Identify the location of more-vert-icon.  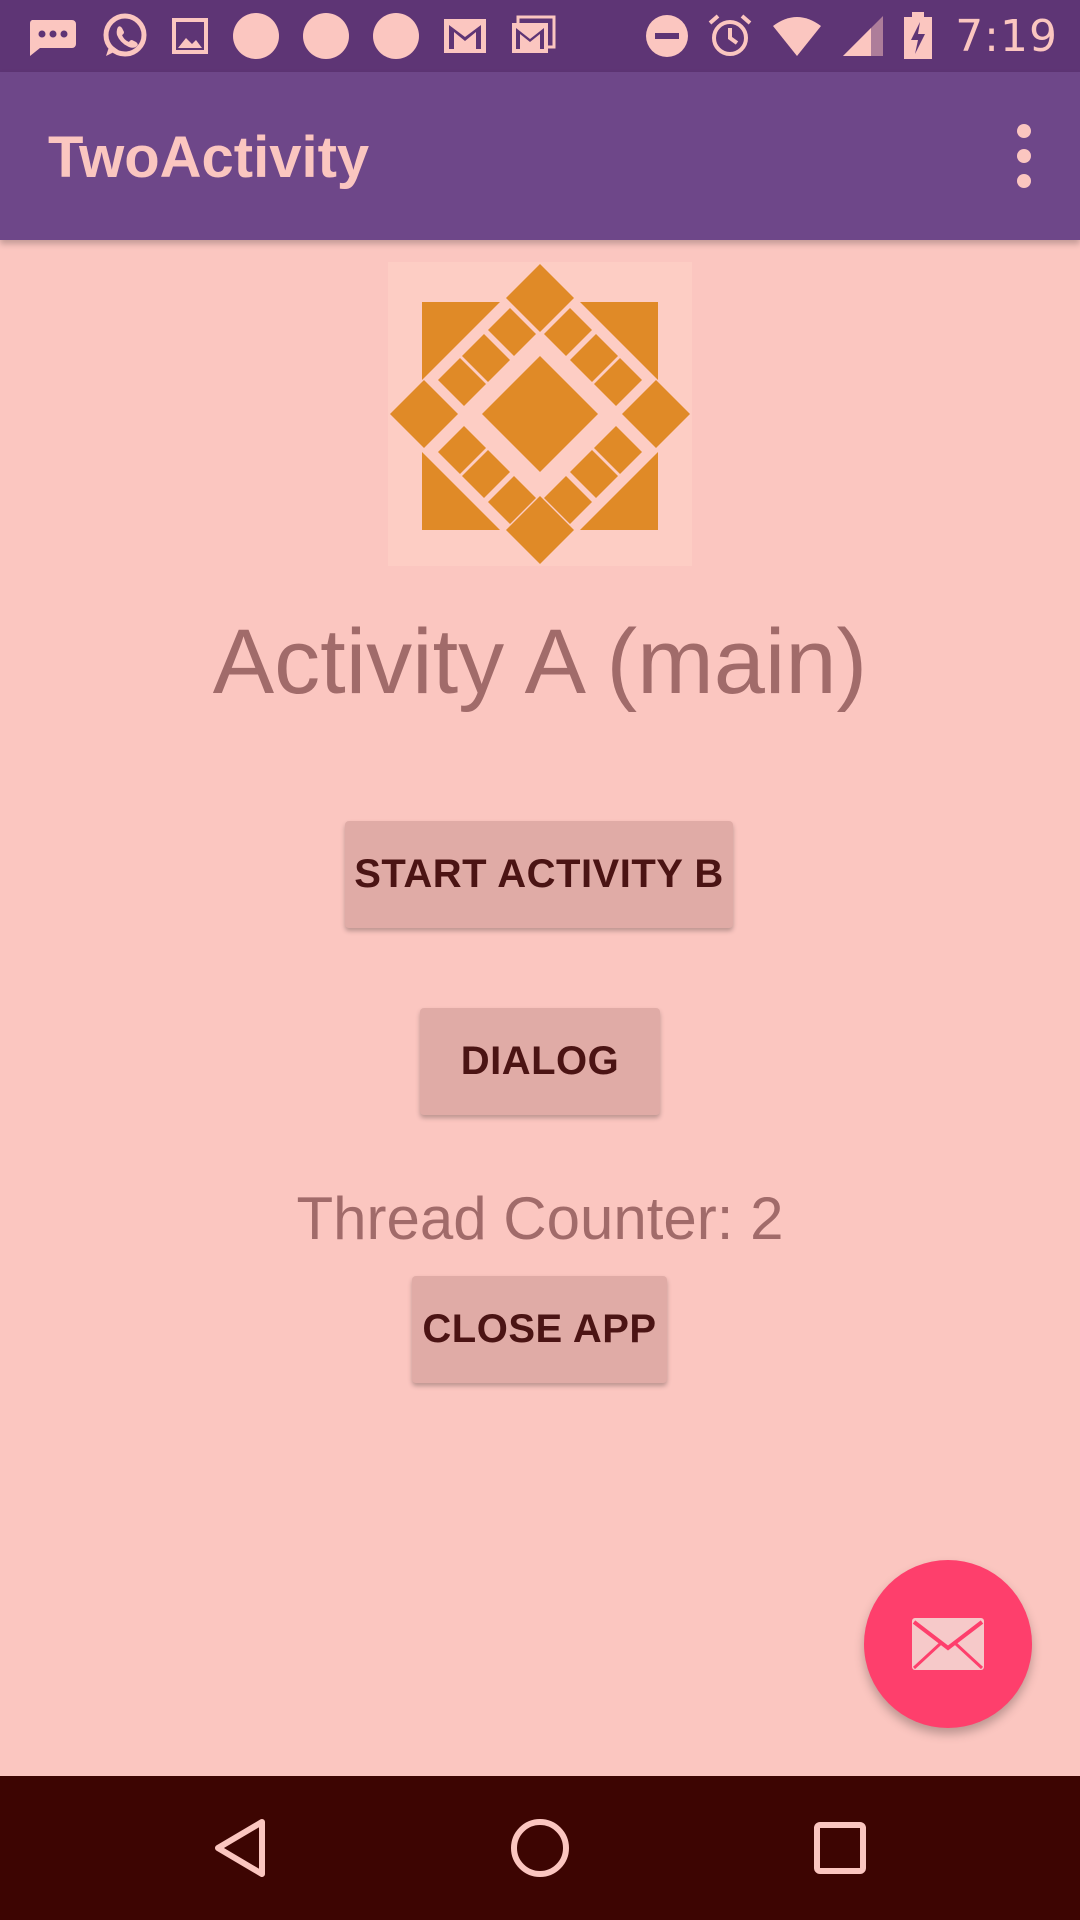
(1024, 156).